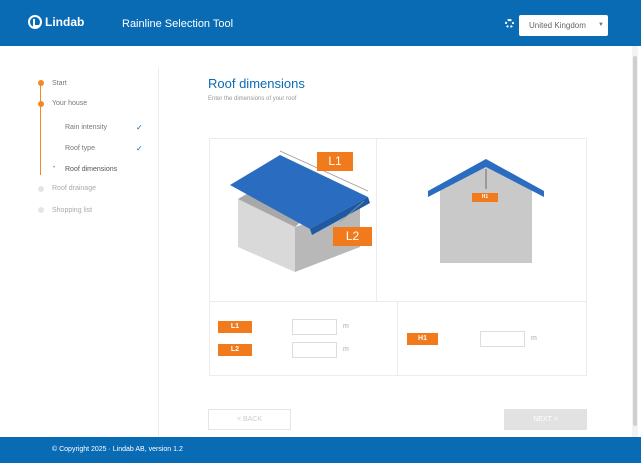 This screenshot has width=641, height=463. I want to click on brand-name: Lindab, so click(65, 22).